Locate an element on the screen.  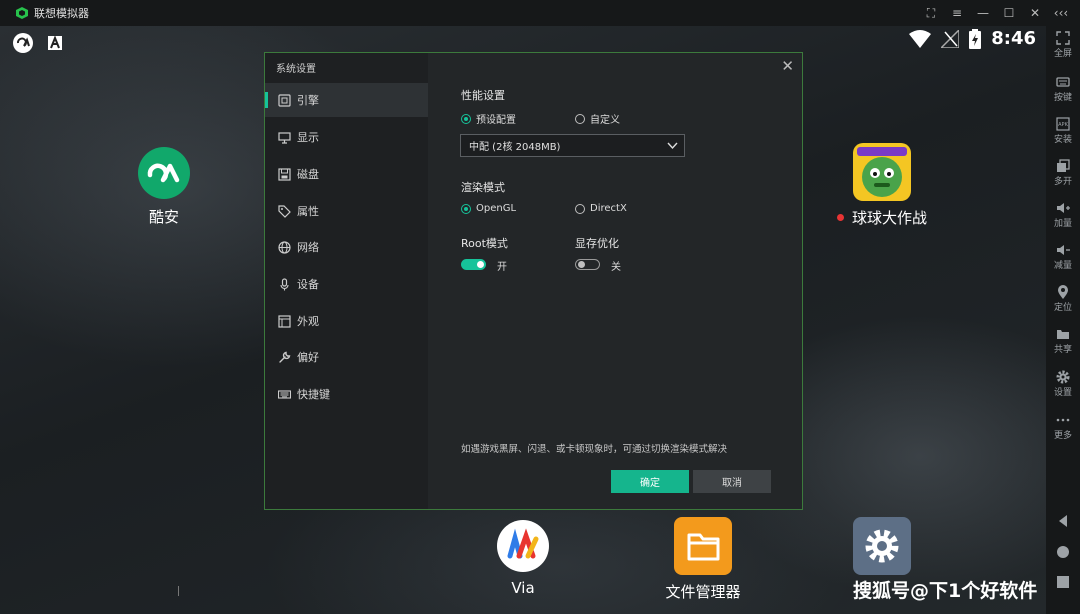
radio-label: OpenGL is located at coordinates (496, 208).